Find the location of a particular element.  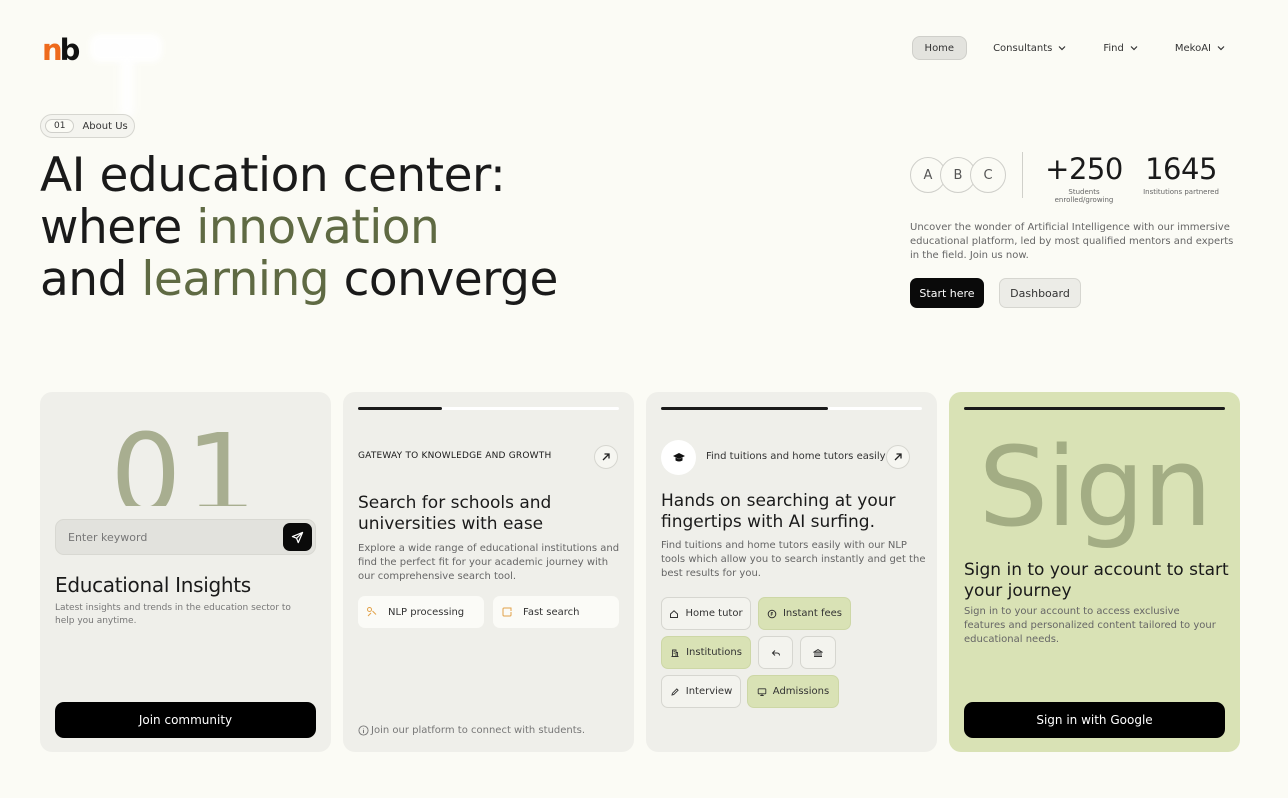

stat-label: Students enrolled/growing is located at coordinates (1084, 196).